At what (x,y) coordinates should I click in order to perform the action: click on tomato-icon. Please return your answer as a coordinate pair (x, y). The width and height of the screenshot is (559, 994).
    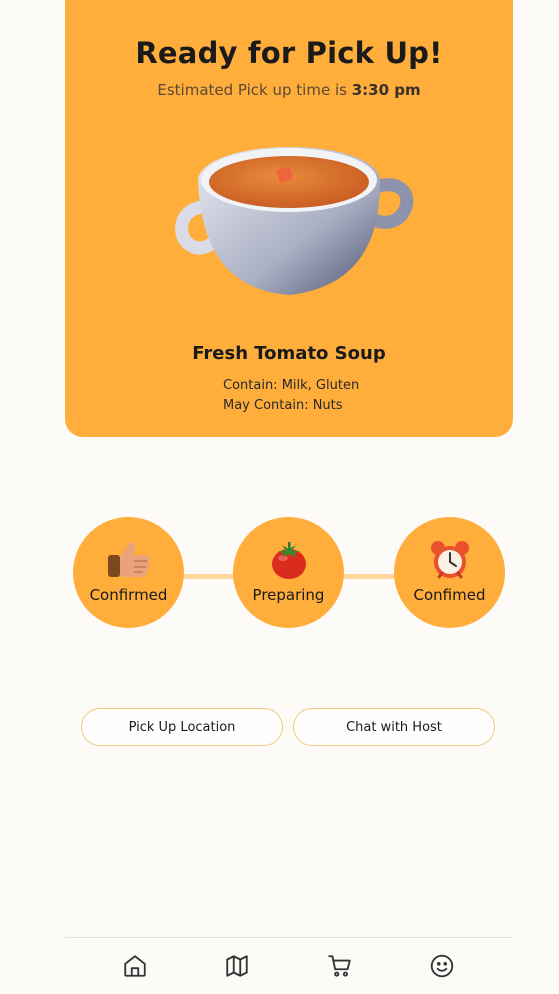
    Looking at the image, I should click on (288, 560).